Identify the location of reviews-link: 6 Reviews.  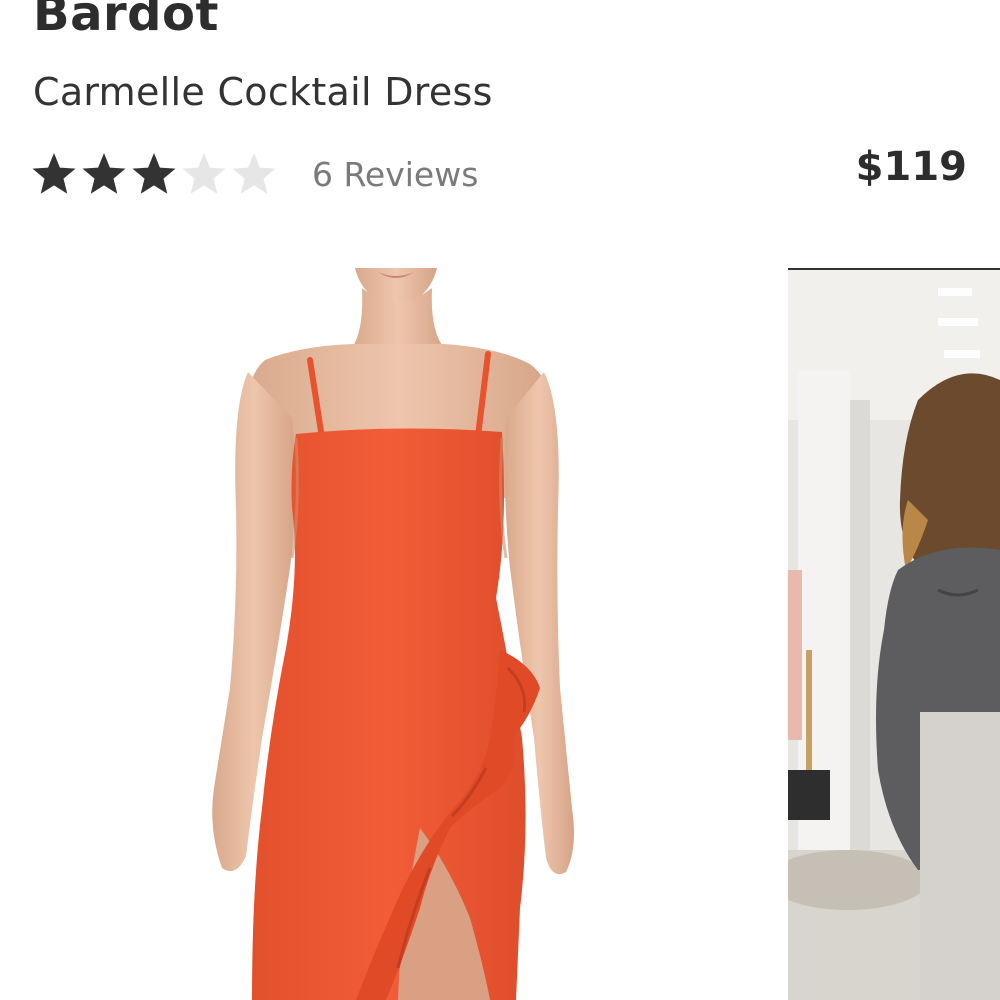
(395, 174).